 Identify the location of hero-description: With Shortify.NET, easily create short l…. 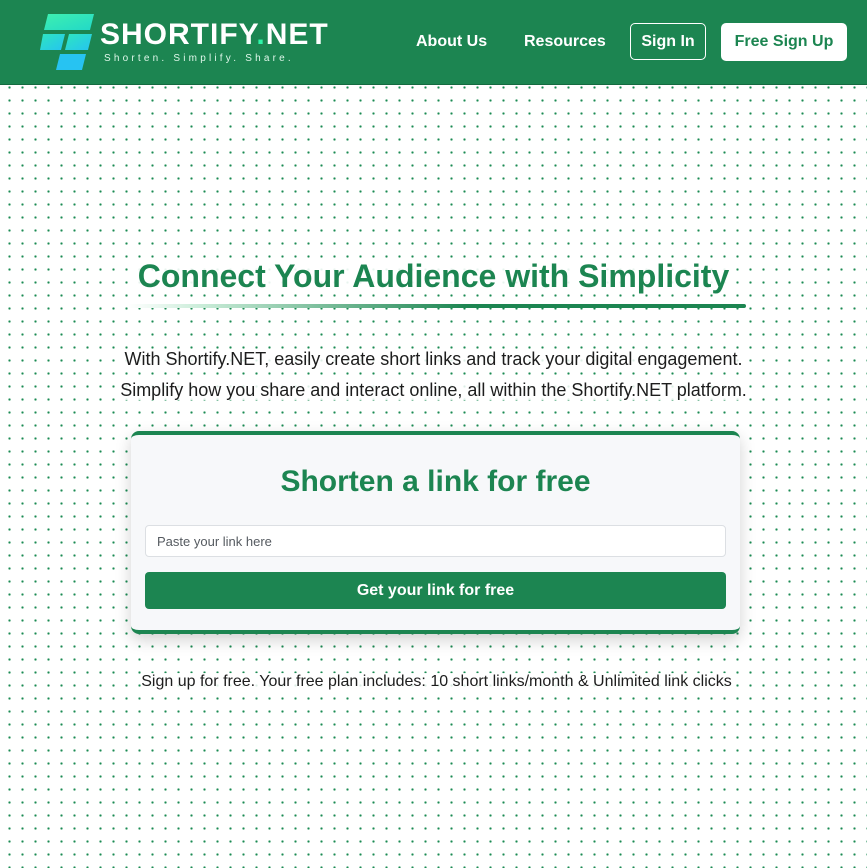
(433, 375).